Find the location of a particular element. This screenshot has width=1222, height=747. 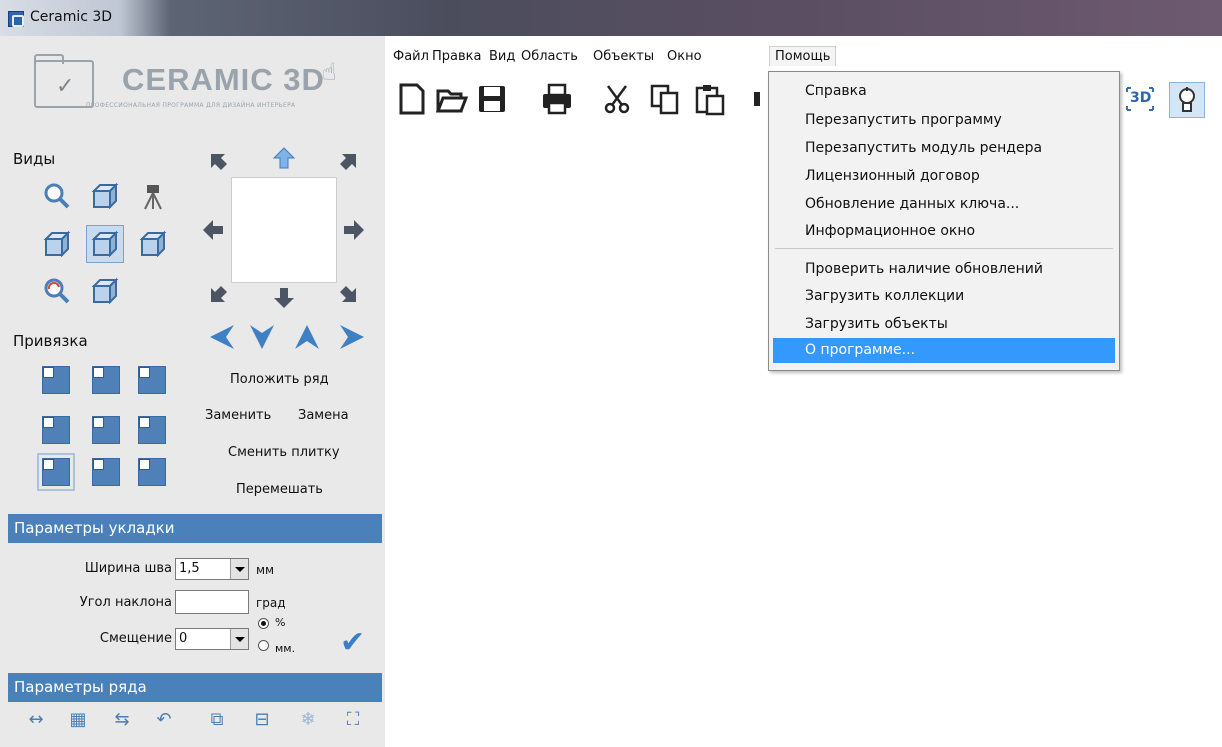

open-folder-icon is located at coordinates (452, 99).